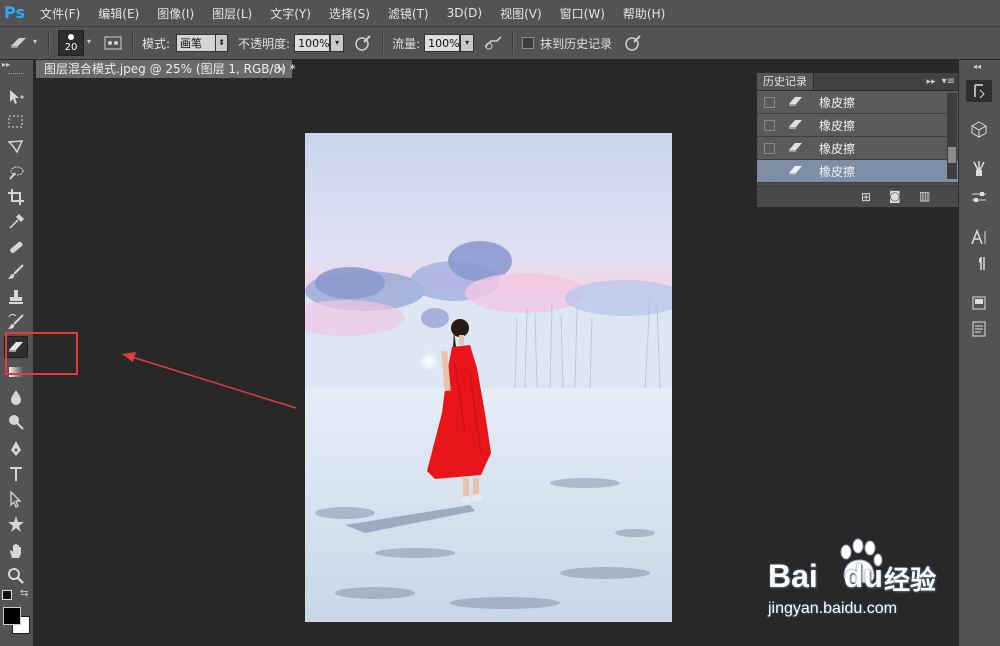  Describe the element at coordinates (979, 197) in the screenshot. I see `adjustments-icon` at that location.